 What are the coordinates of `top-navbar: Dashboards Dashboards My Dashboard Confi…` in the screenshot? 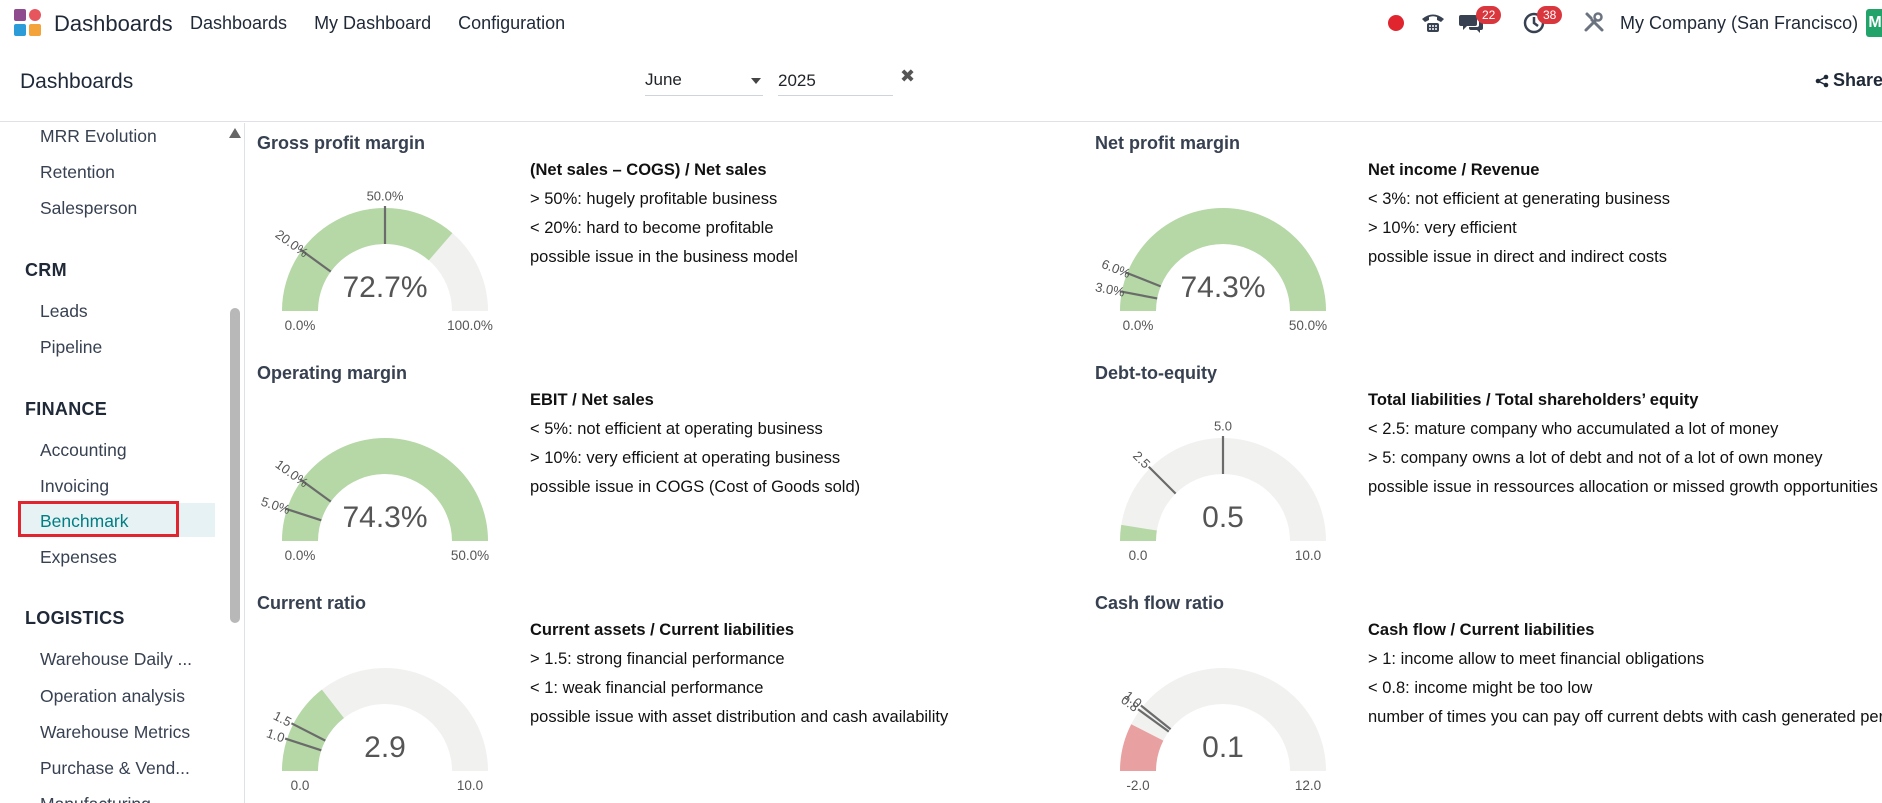 It's located at (941, 23).